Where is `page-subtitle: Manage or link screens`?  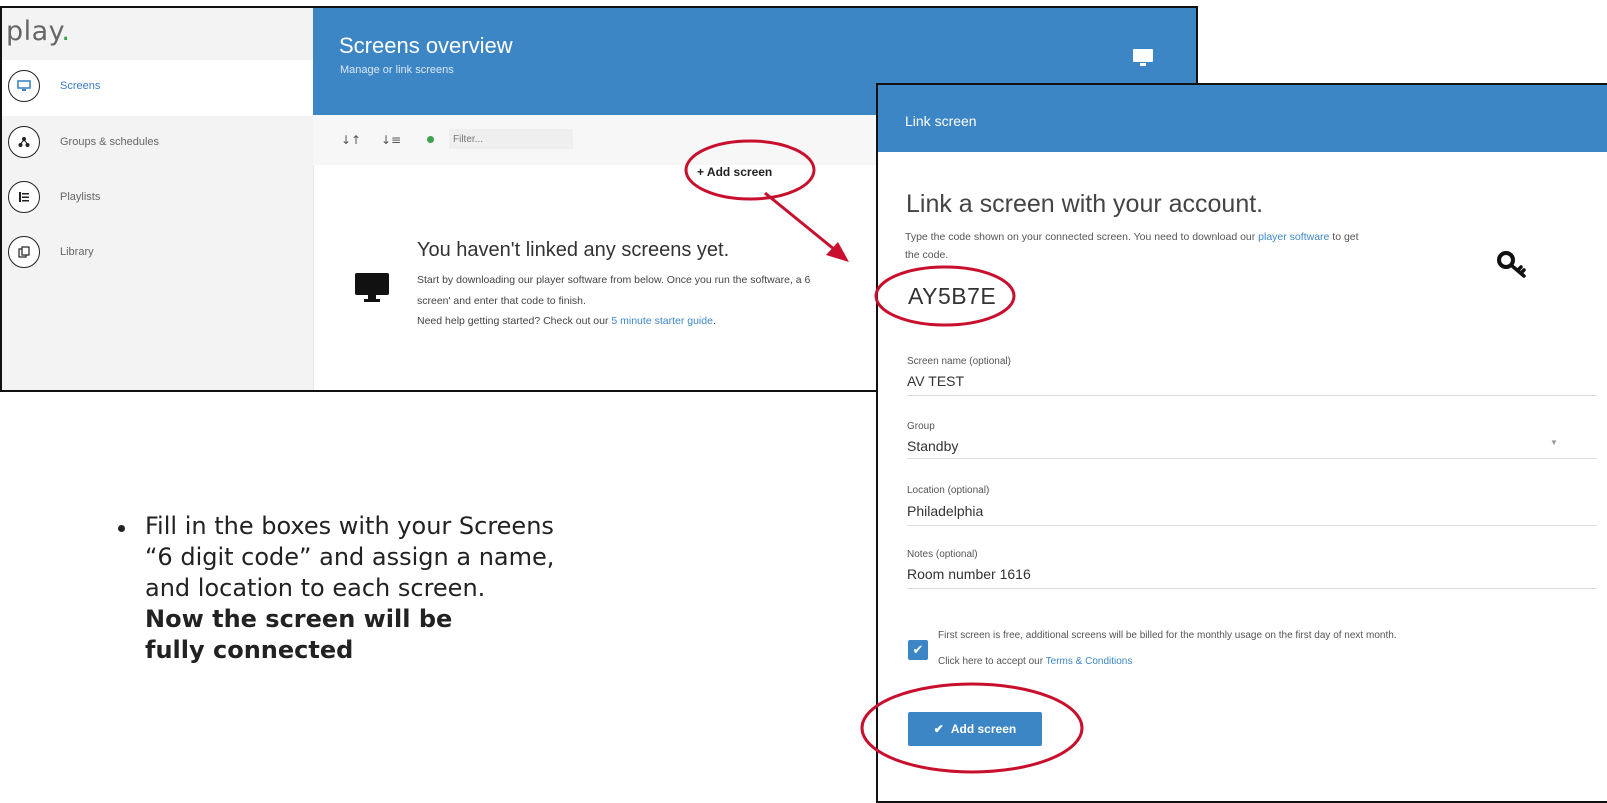
page-subtitle: Manage or link screens is located at coordinates (397, 70).